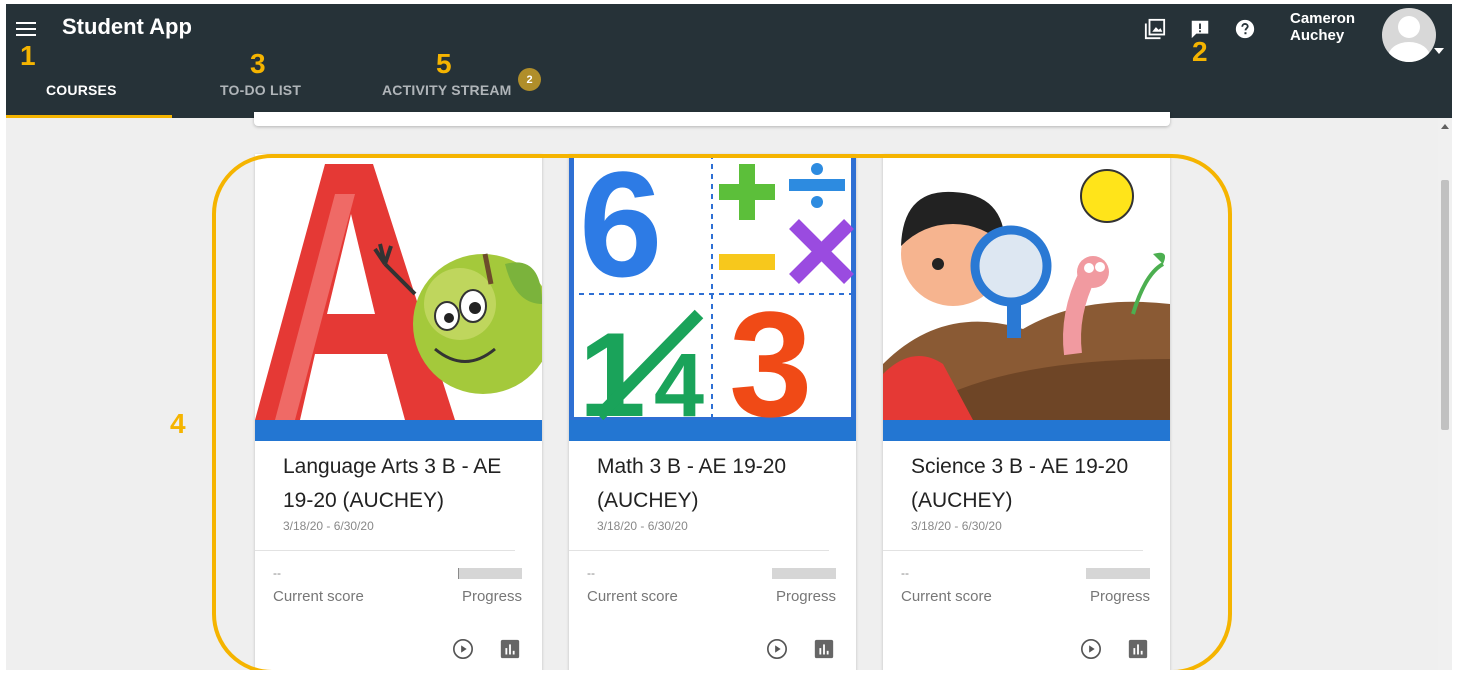 The width and height of the screenshot is (1457, 677). Describe the element at coordinates (770, 350) in the screenshot. I see `svg-text: 3` at that location.